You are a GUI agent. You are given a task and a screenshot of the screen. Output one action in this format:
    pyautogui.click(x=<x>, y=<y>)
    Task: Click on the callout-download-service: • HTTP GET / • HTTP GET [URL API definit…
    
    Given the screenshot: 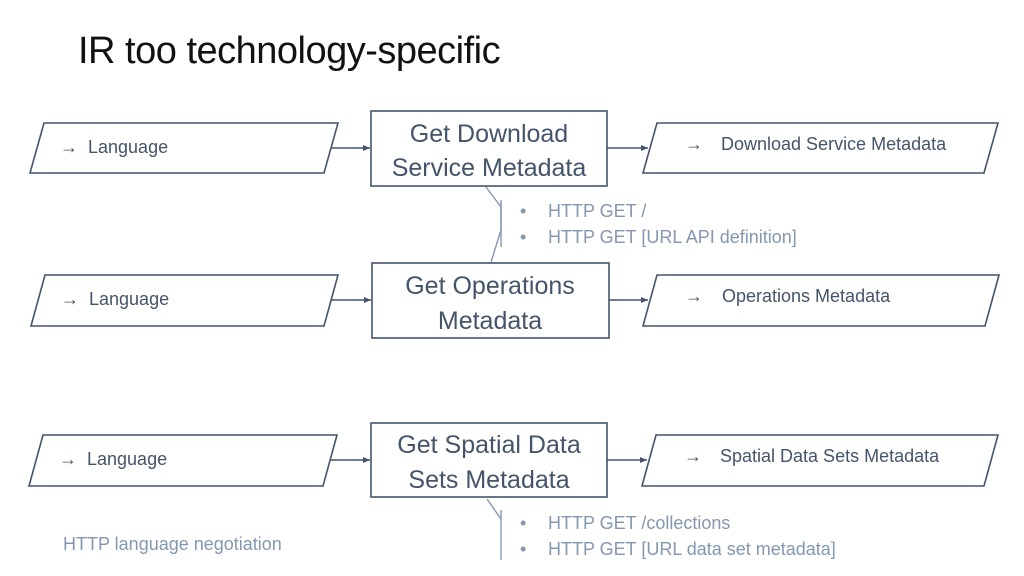 What is the action you would take?
    pyautogui.click(x=641, y=224)
    